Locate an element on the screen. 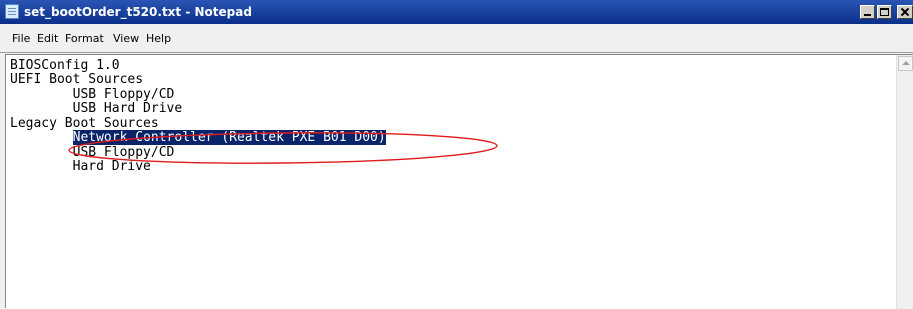 Image resolution: width=913 pixels, height=309 pixels. minimize-button is located at coordinates (867, 12).